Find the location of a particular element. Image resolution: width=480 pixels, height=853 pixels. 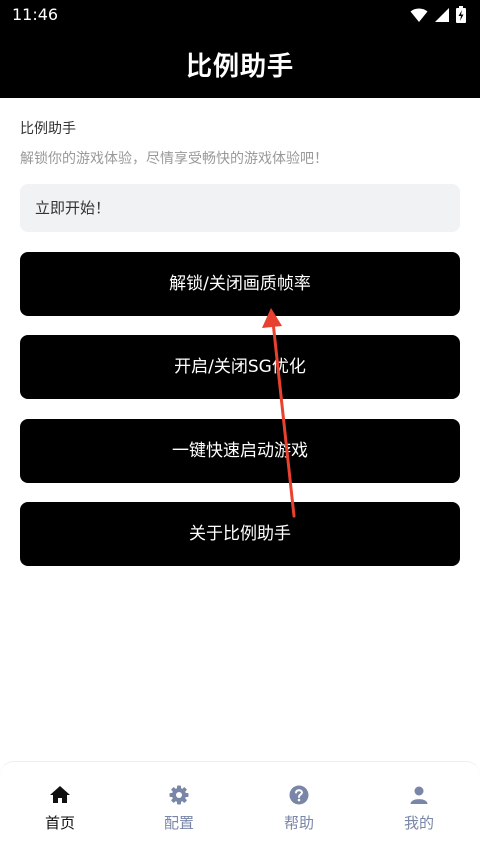

bottom-nav: 首页 配置 帮助 我的 is located at coordinates (240, 807).